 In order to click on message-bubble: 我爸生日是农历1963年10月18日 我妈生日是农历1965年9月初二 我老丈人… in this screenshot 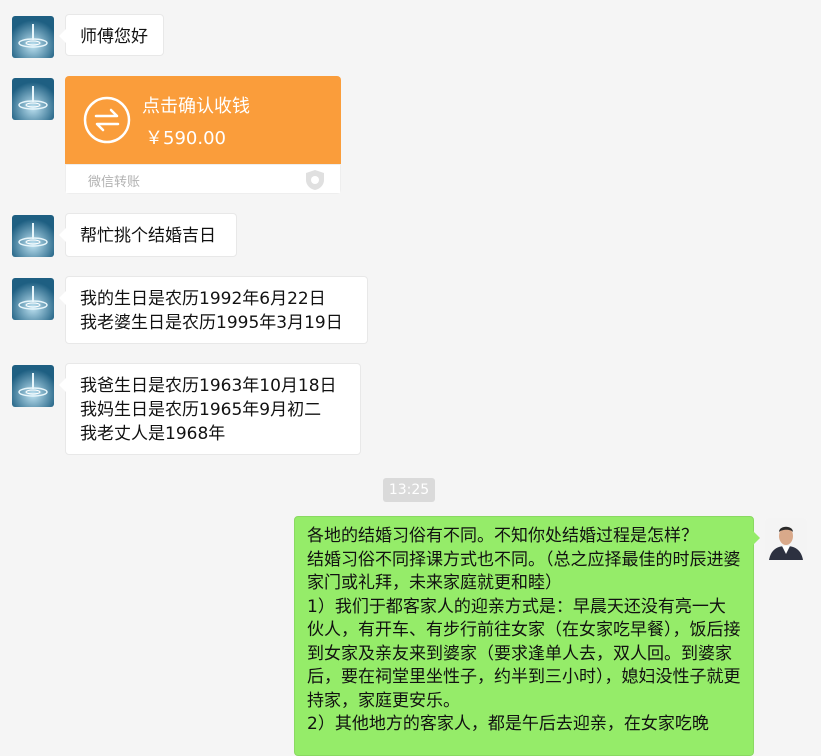, I will do `click(210, 409)`.